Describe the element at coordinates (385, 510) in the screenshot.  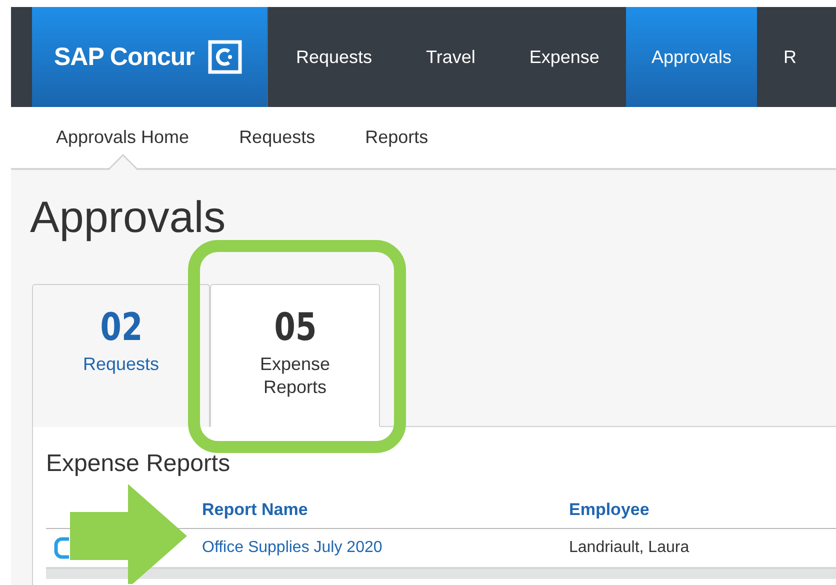
I see `column-header: Report Name` at that location.